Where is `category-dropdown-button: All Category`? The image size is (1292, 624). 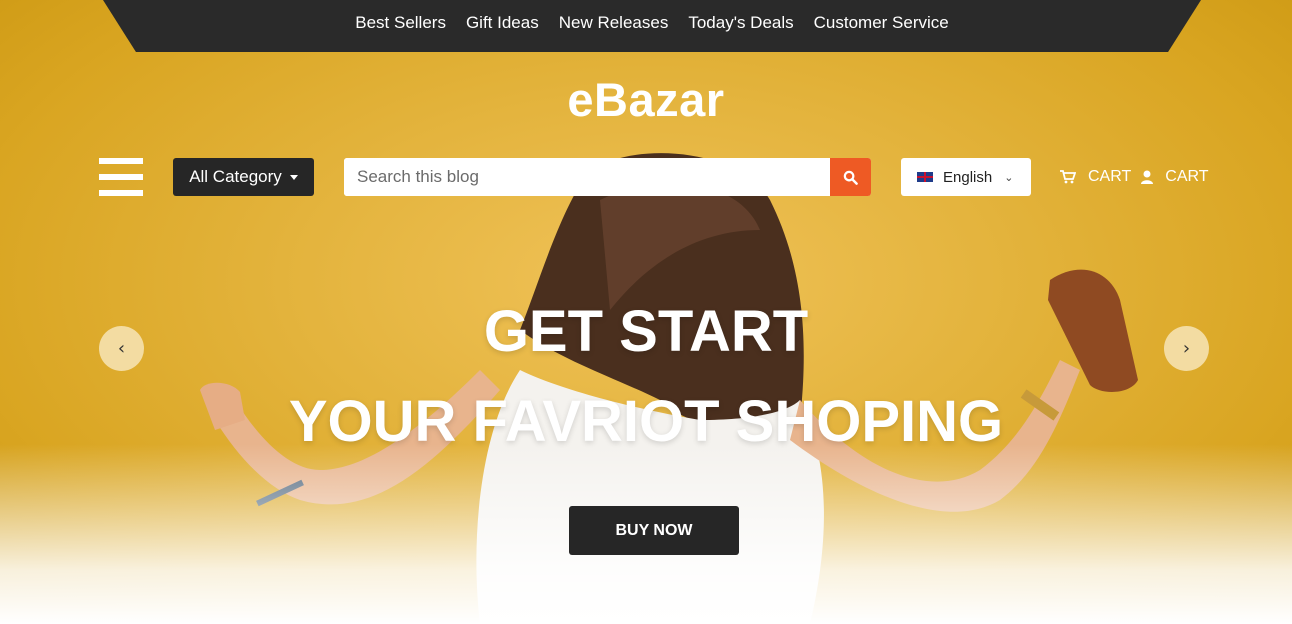 category-dropdown-button: All Category is located at coordinates (243, 177).